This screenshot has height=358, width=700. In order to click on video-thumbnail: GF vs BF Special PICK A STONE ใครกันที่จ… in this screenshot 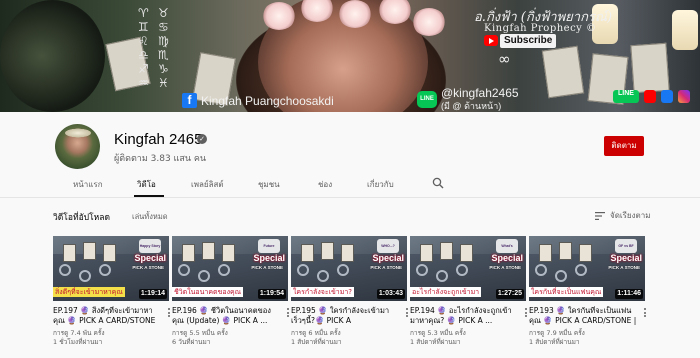, I will do `click(587, 268)`.